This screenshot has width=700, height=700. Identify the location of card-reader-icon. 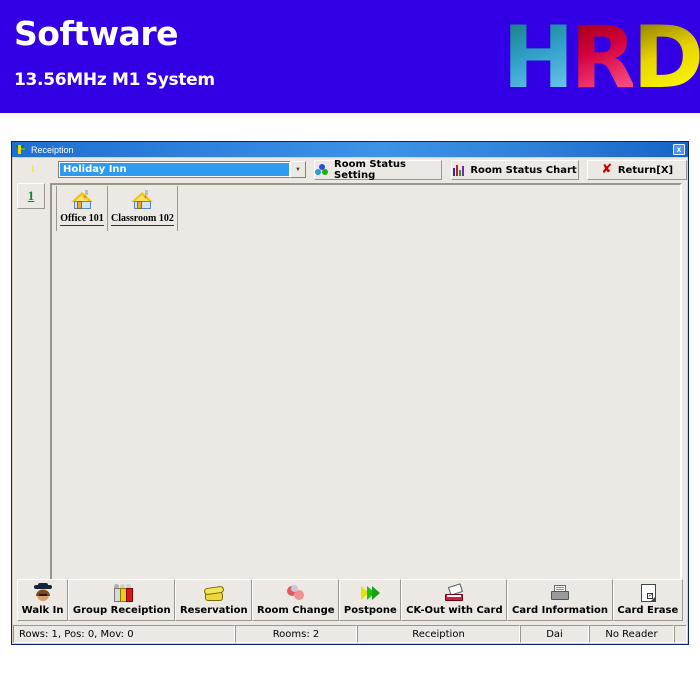
(454, 593).